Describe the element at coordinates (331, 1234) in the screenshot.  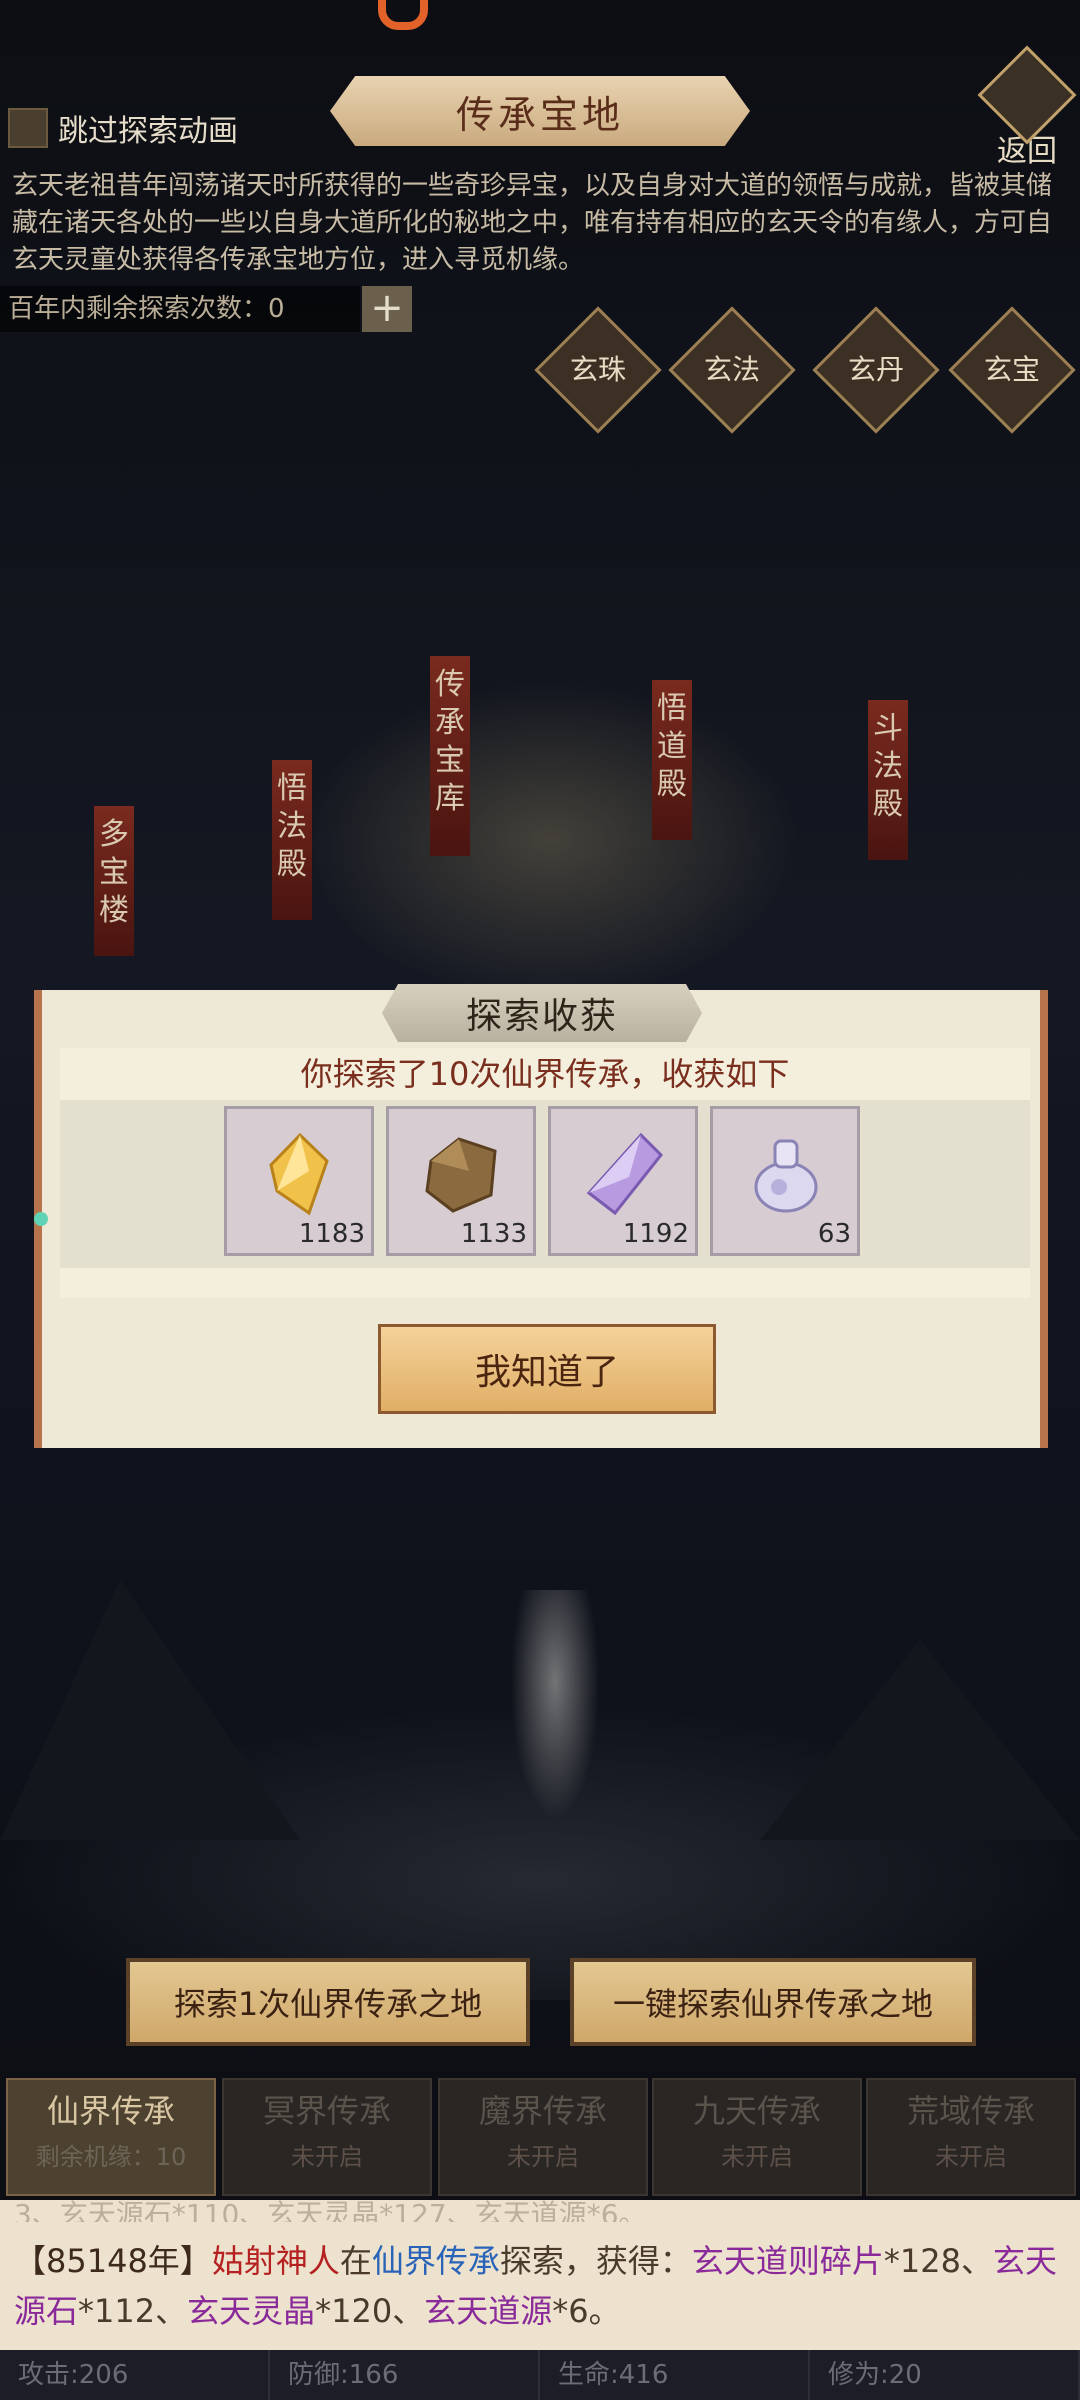
I see `reward-count: 1183` at that location.